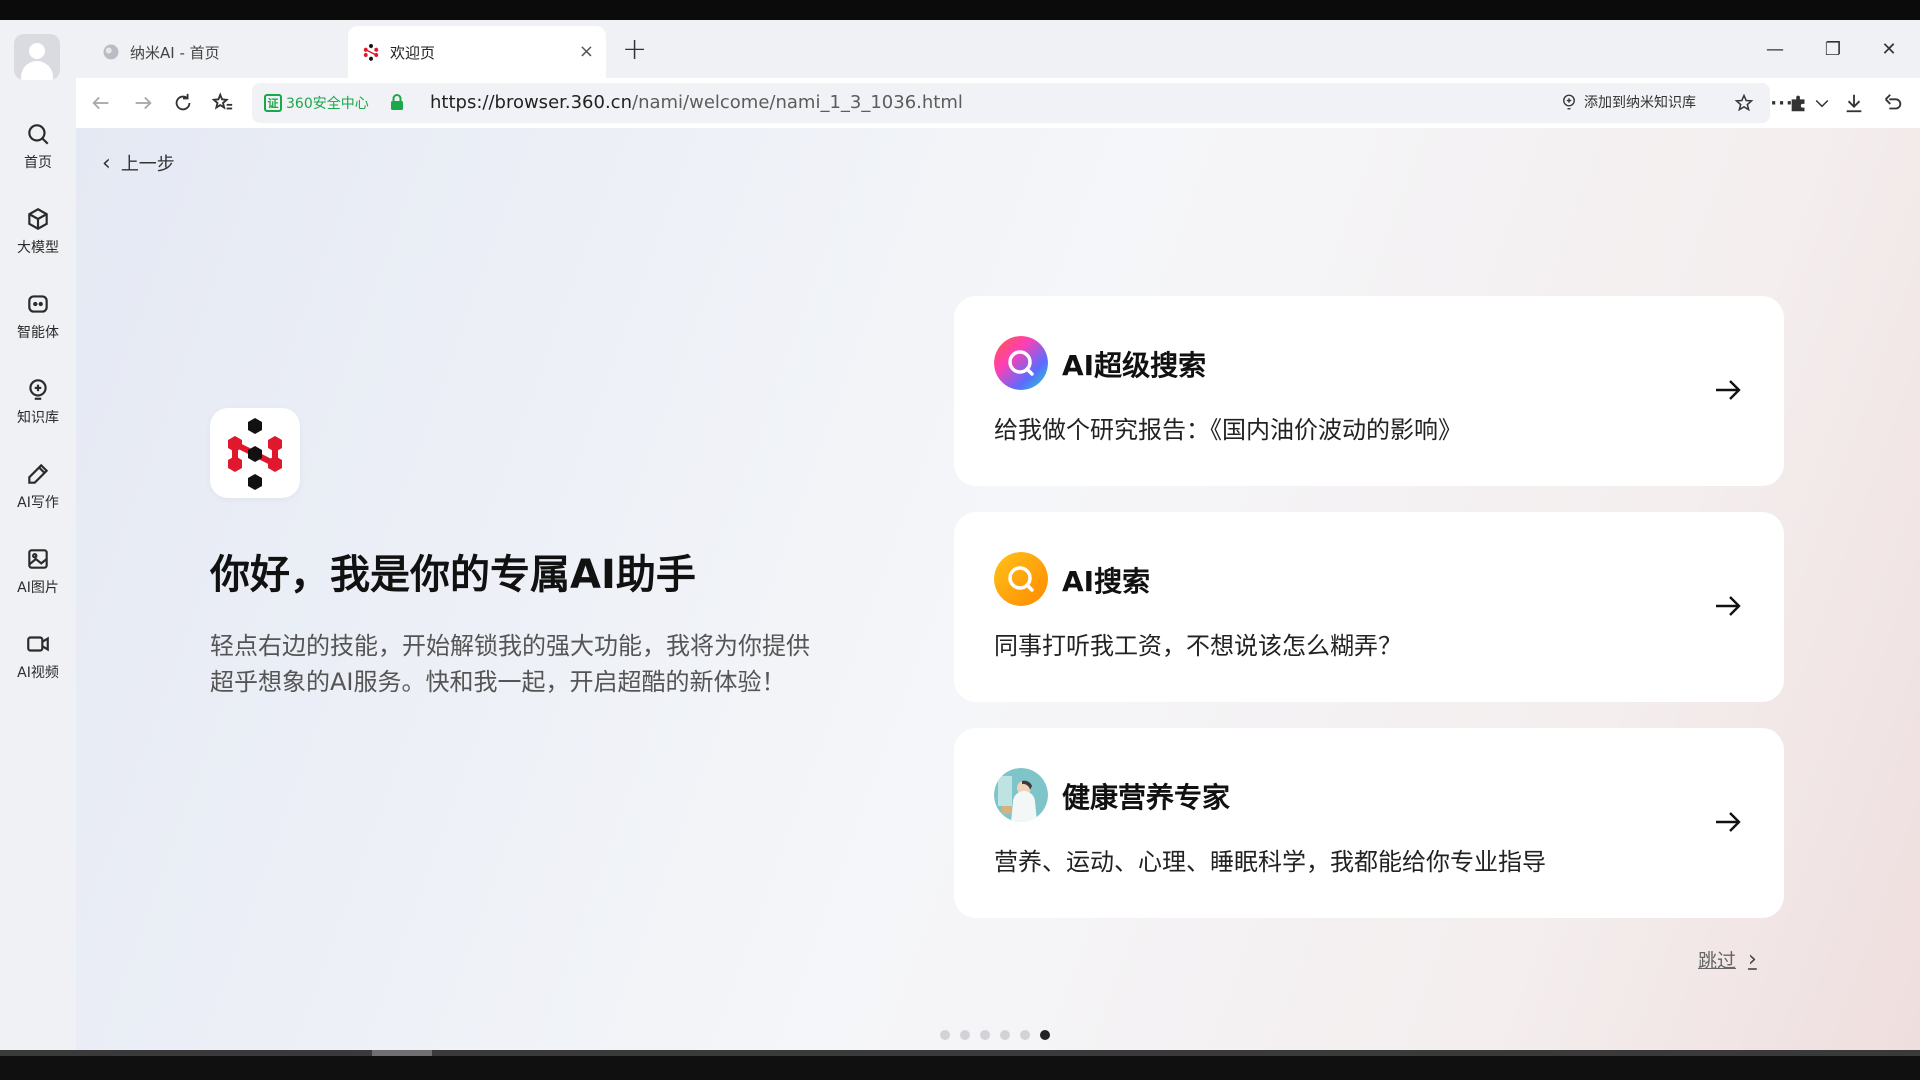 The height and width of the screenshot is (1080, 1920). I want to click on bulb-plus-icon, so click(1569, 102).